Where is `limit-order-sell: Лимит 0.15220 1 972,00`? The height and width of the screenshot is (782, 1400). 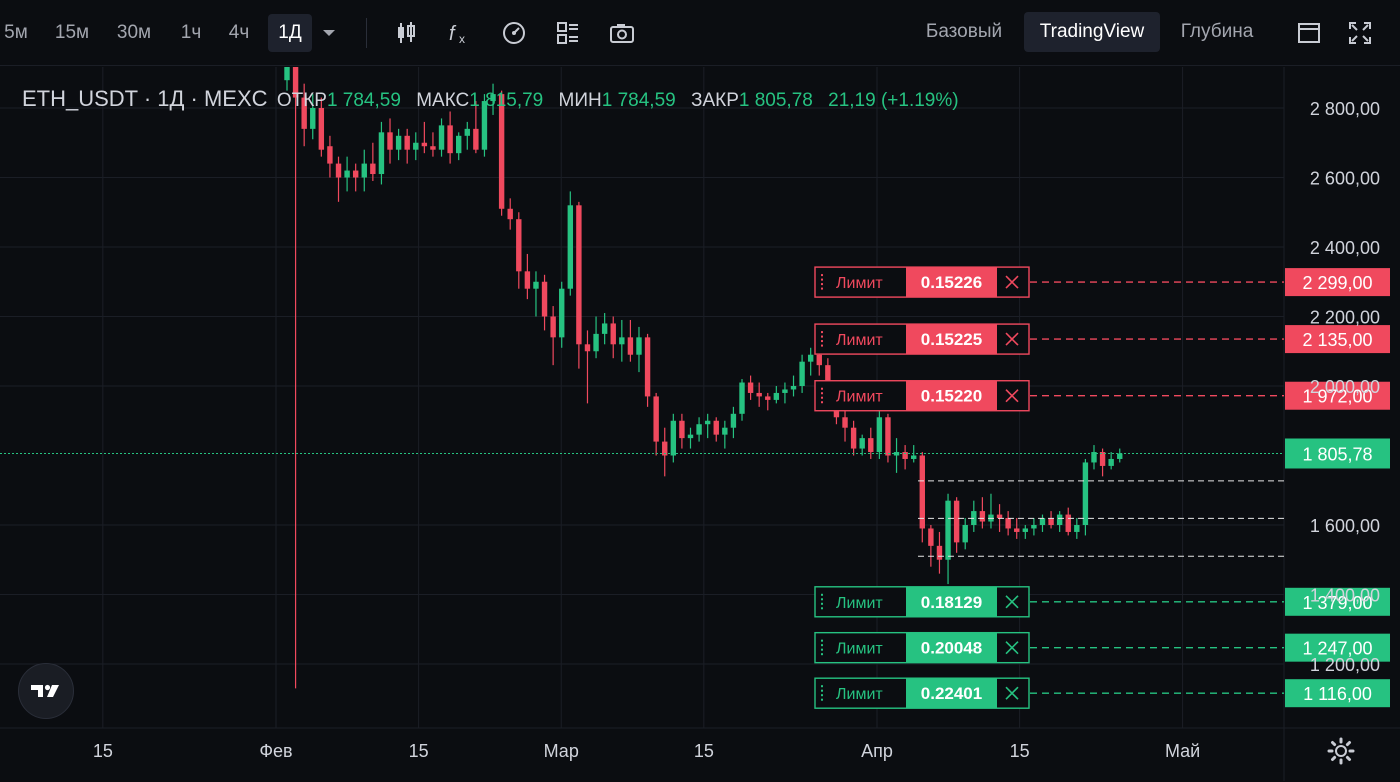
limit-order-sell: Лимит 0.15220 1 972,00 is located at coordinates (1102, 396).